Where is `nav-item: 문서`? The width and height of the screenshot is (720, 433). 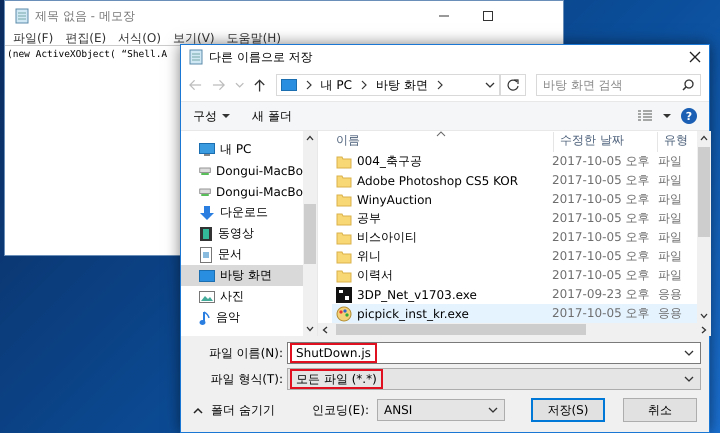 nav-item: 문서 is located at coordinates (242, 254).